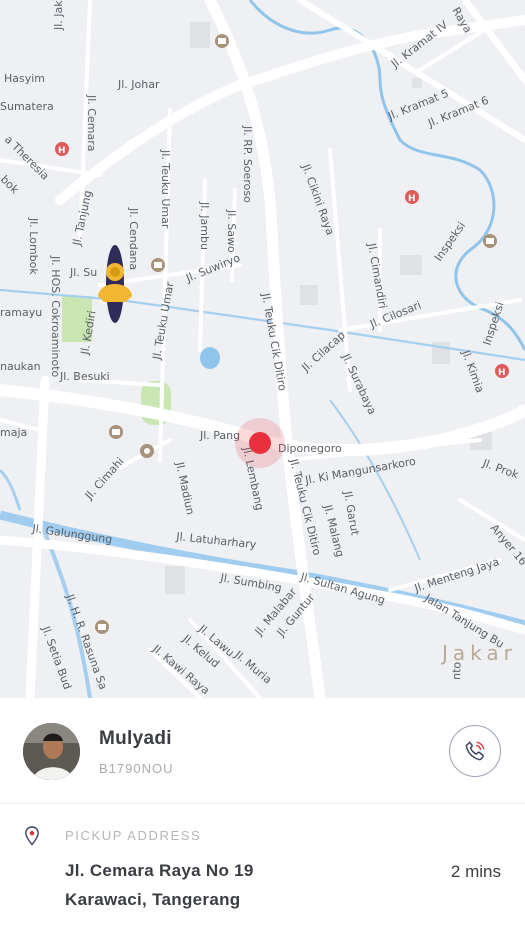 The width and height of the screenshot is (525, 934). Describe the element at coordinates (210, 358) in the screenshot. I see `pond` at that location.